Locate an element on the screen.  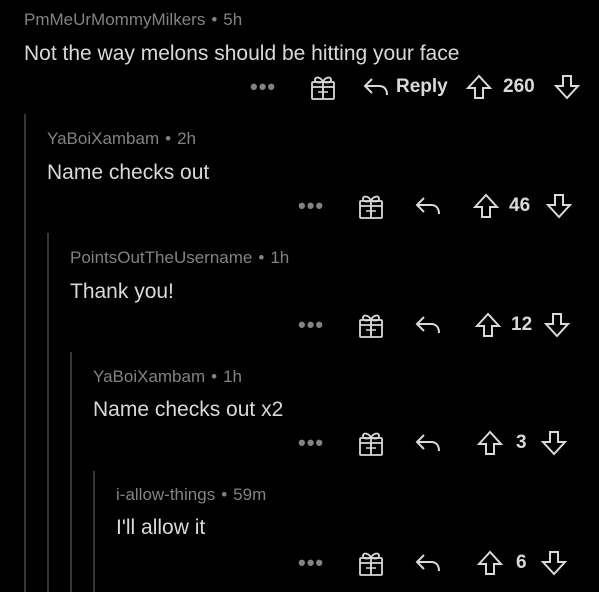
comment-meta: PmMeUrMommyMilkers • 5h is located at coordinates (133, 20).